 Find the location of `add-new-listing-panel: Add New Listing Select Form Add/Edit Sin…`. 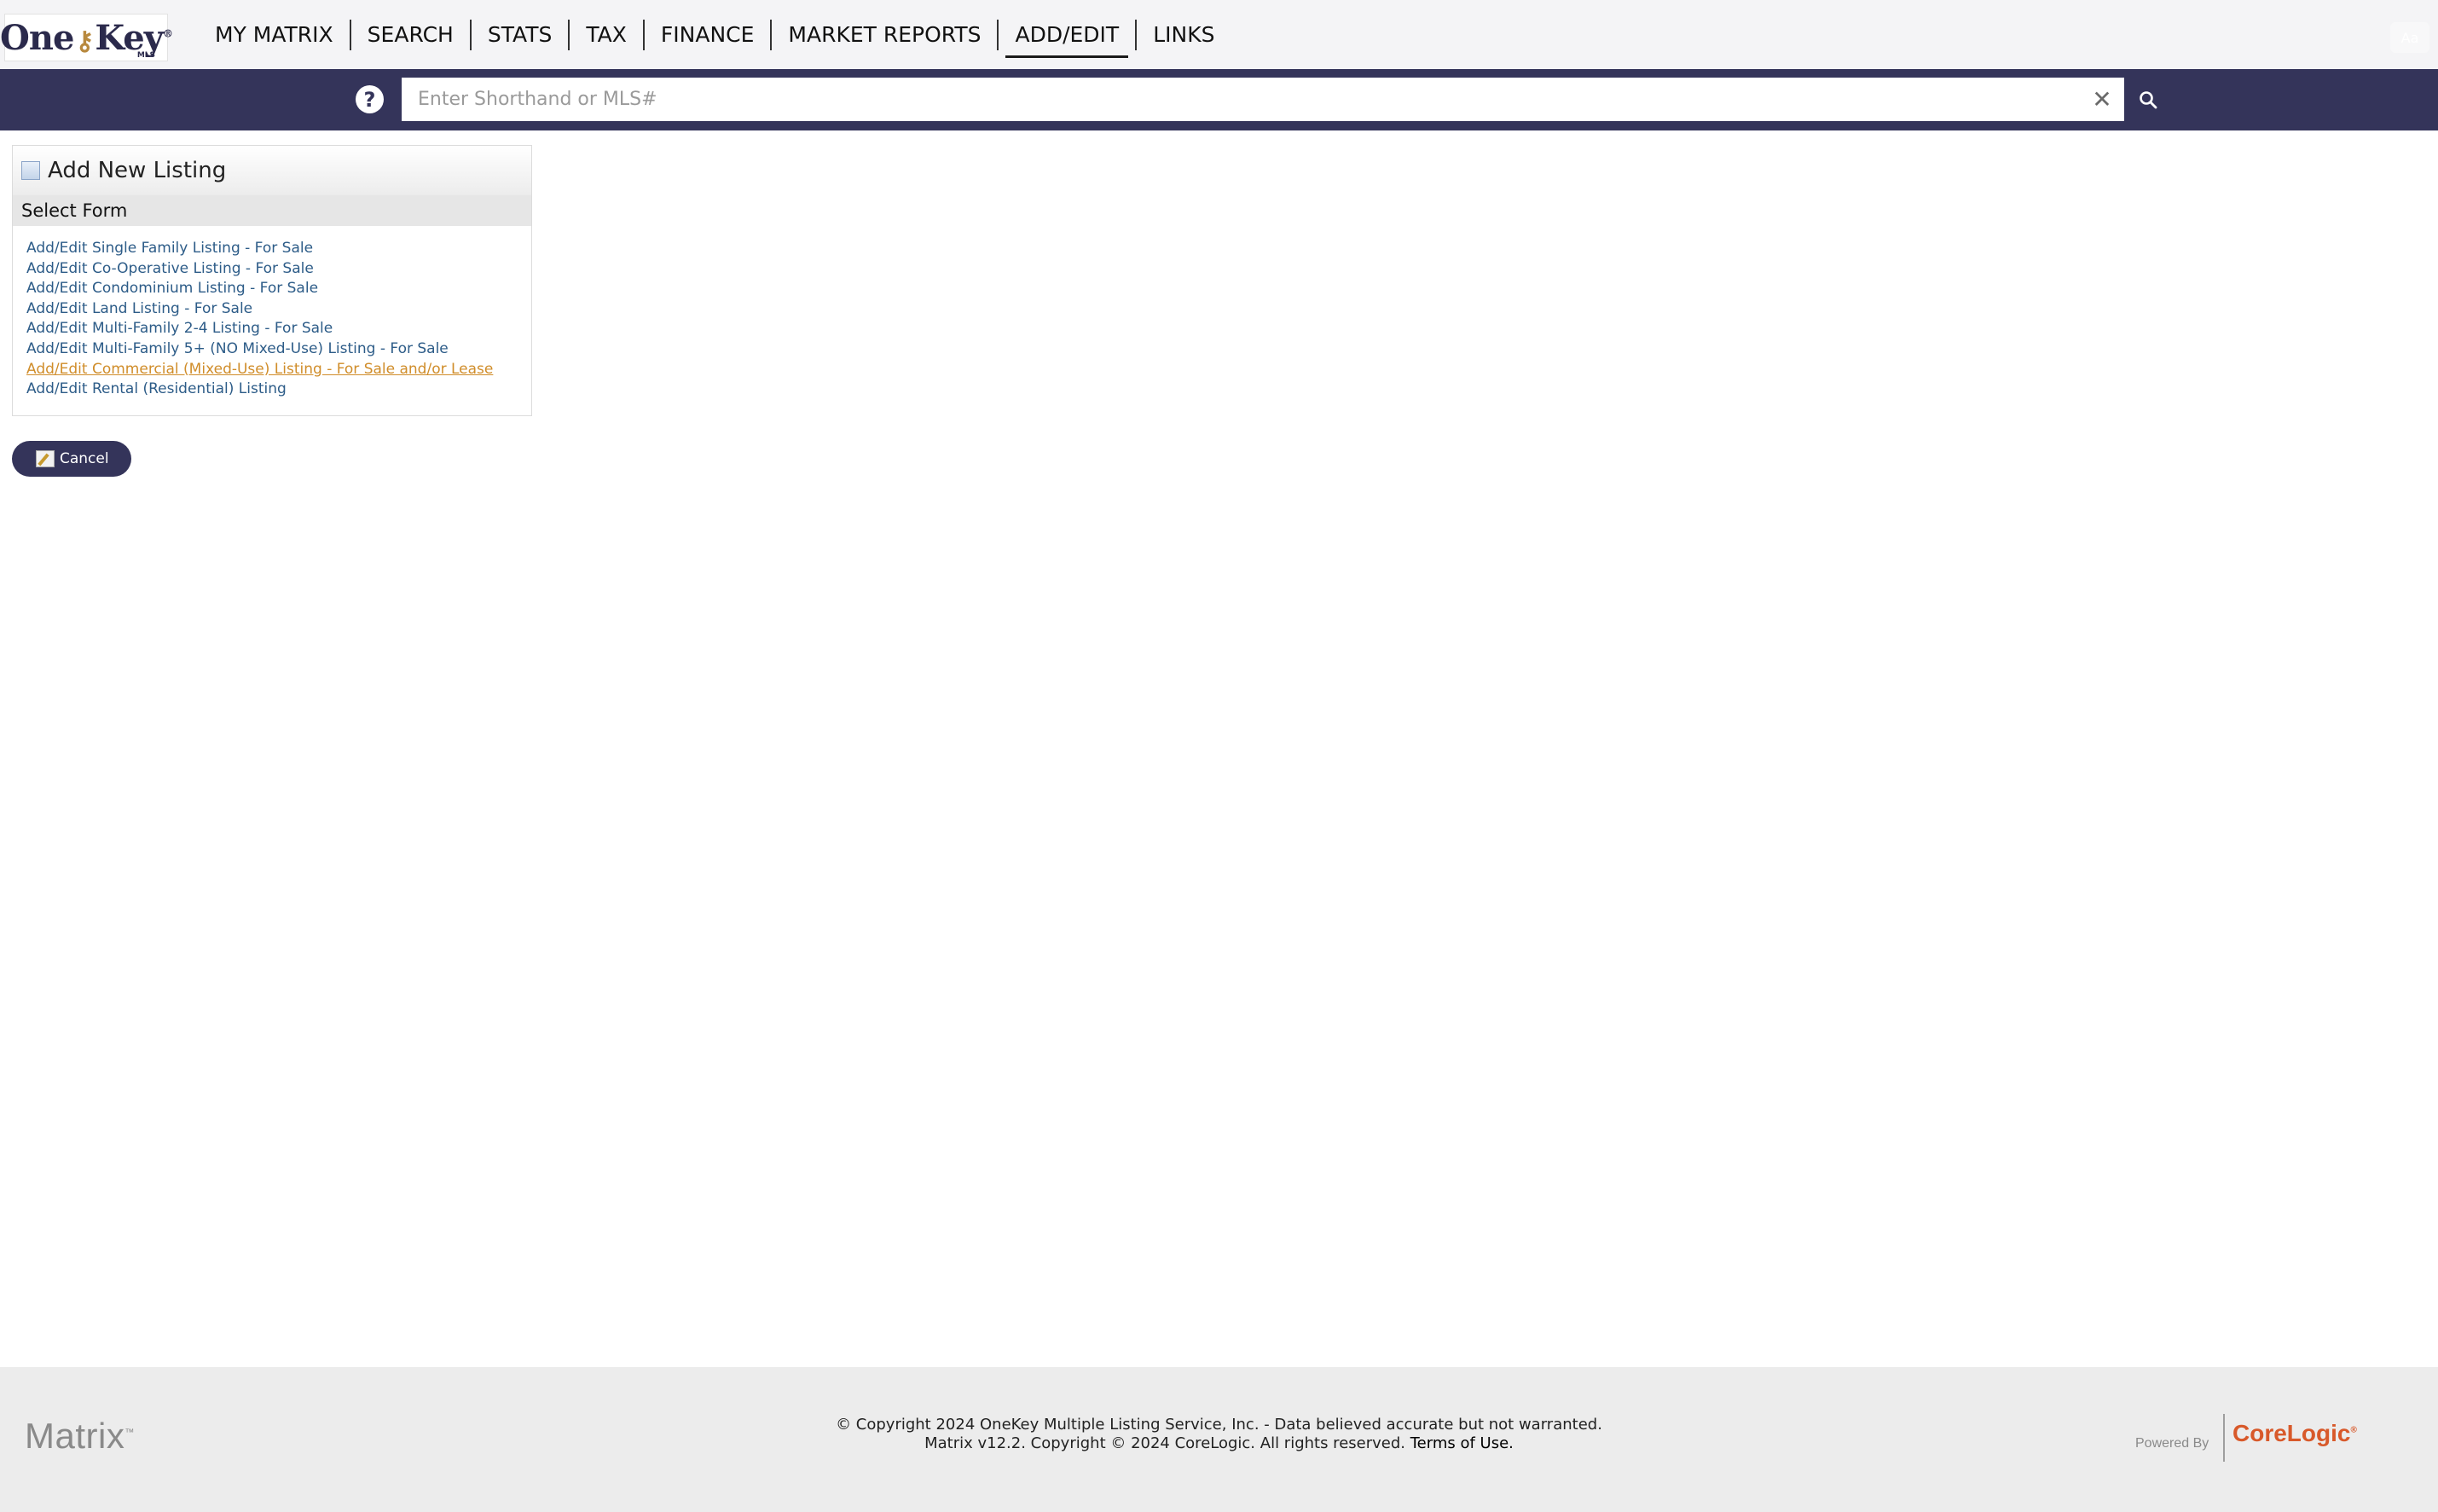

add-new-listing-panel: Add New Listing Select Form Add/Edit Sin… is located at coordinates (272, 281).